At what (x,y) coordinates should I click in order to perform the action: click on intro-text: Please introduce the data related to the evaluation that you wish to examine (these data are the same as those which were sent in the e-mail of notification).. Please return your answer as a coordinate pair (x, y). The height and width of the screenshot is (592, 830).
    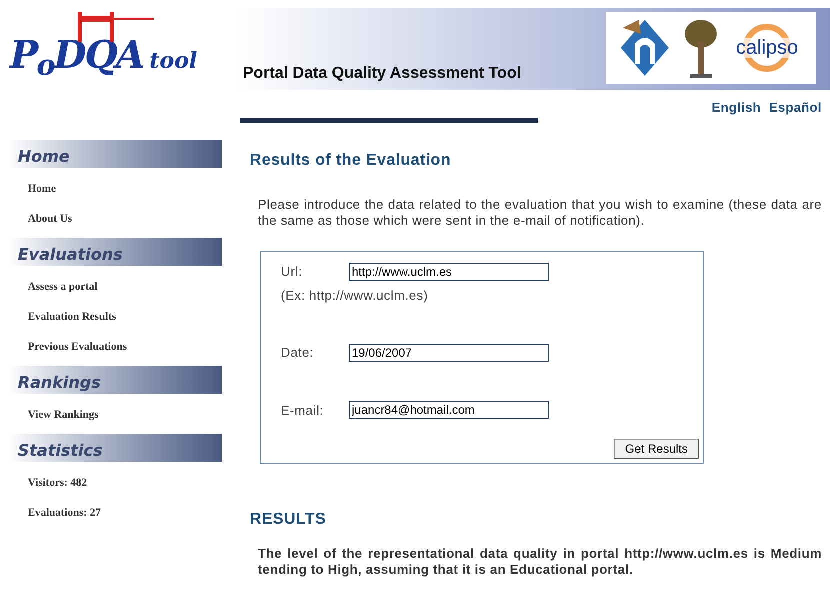
    Looking at the image, I should click on (540, 213).